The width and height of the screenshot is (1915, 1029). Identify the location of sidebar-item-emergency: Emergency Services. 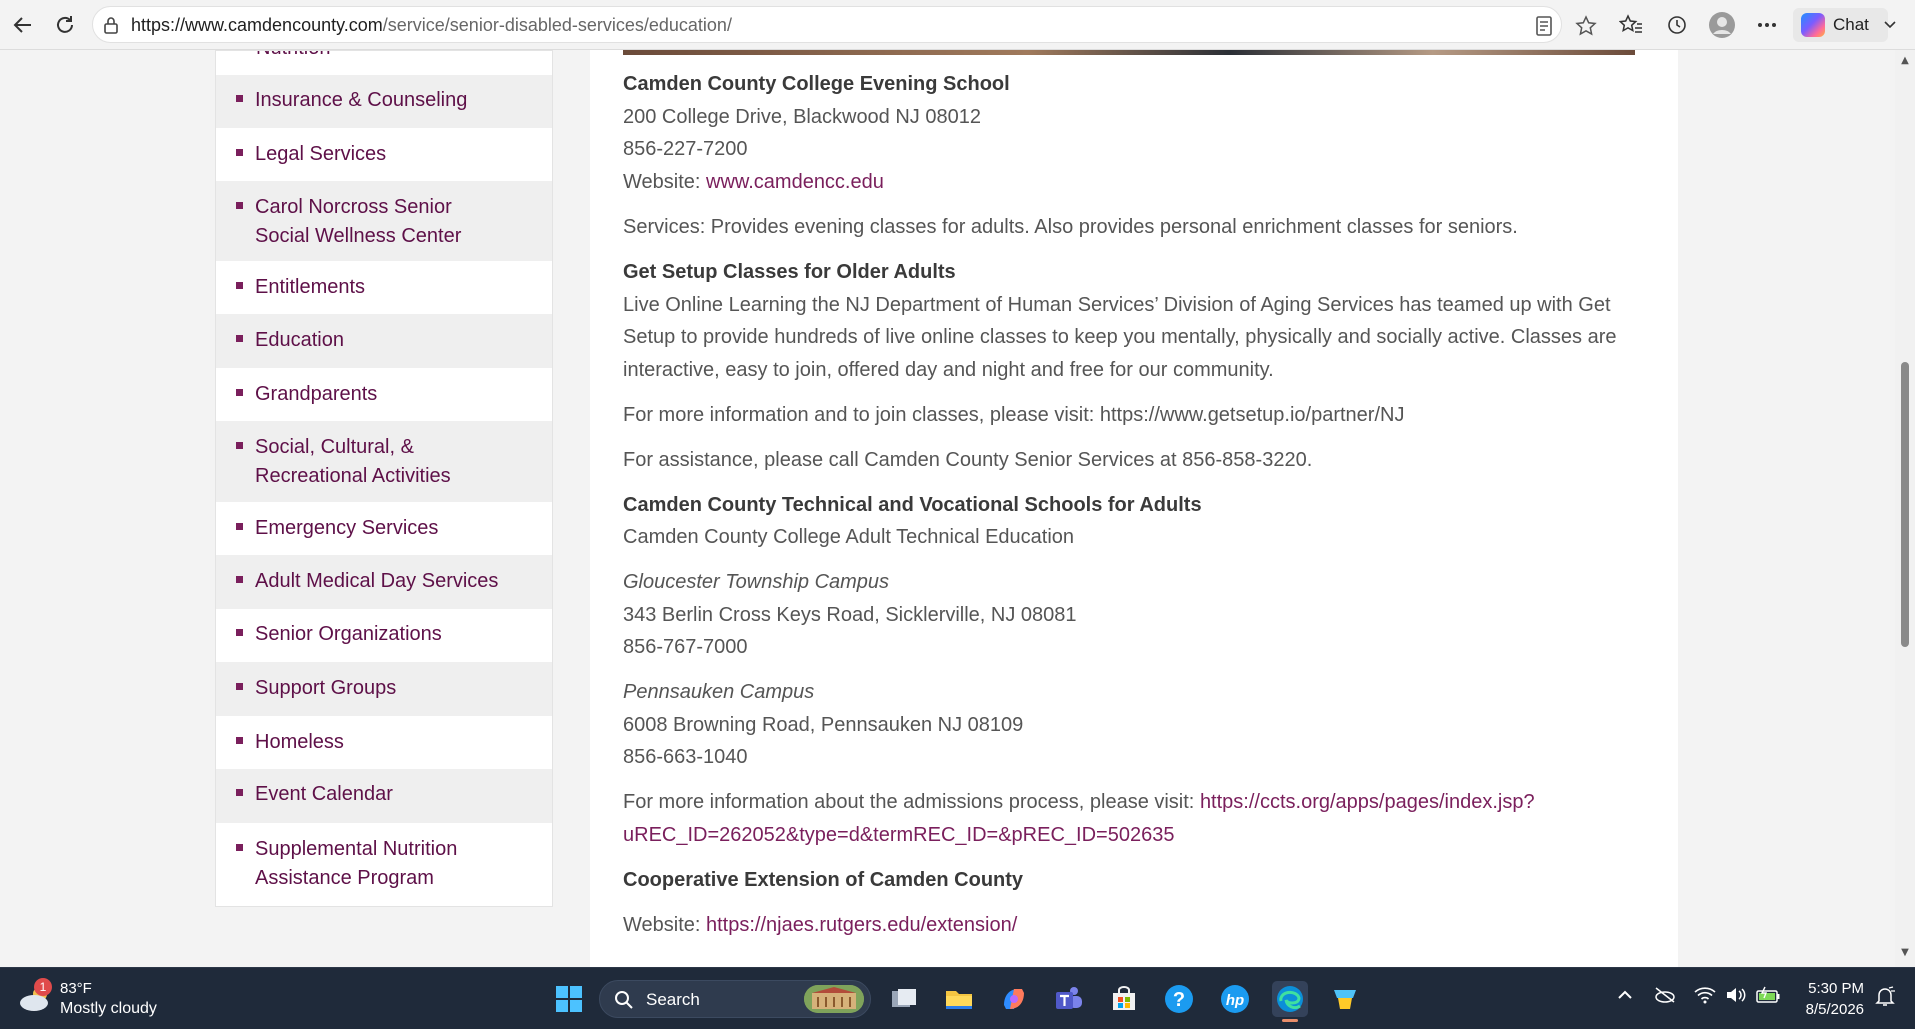
(384, 528).